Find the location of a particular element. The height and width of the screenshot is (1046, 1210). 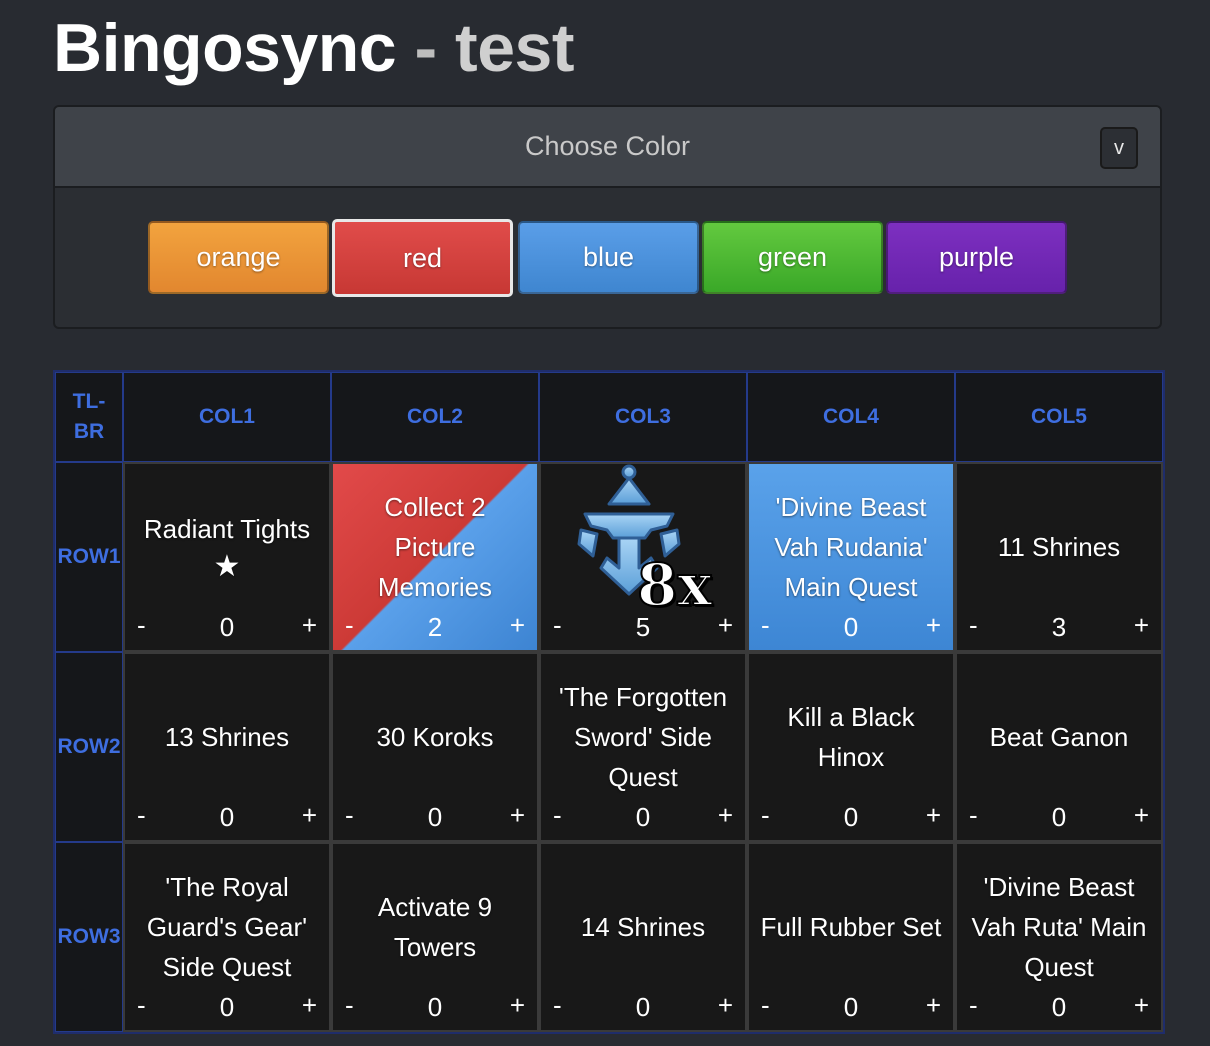

bingo-cell: 'Divine Beast Vah Rudania' Main Quest 0 - + is located at coordinates (851, 557).